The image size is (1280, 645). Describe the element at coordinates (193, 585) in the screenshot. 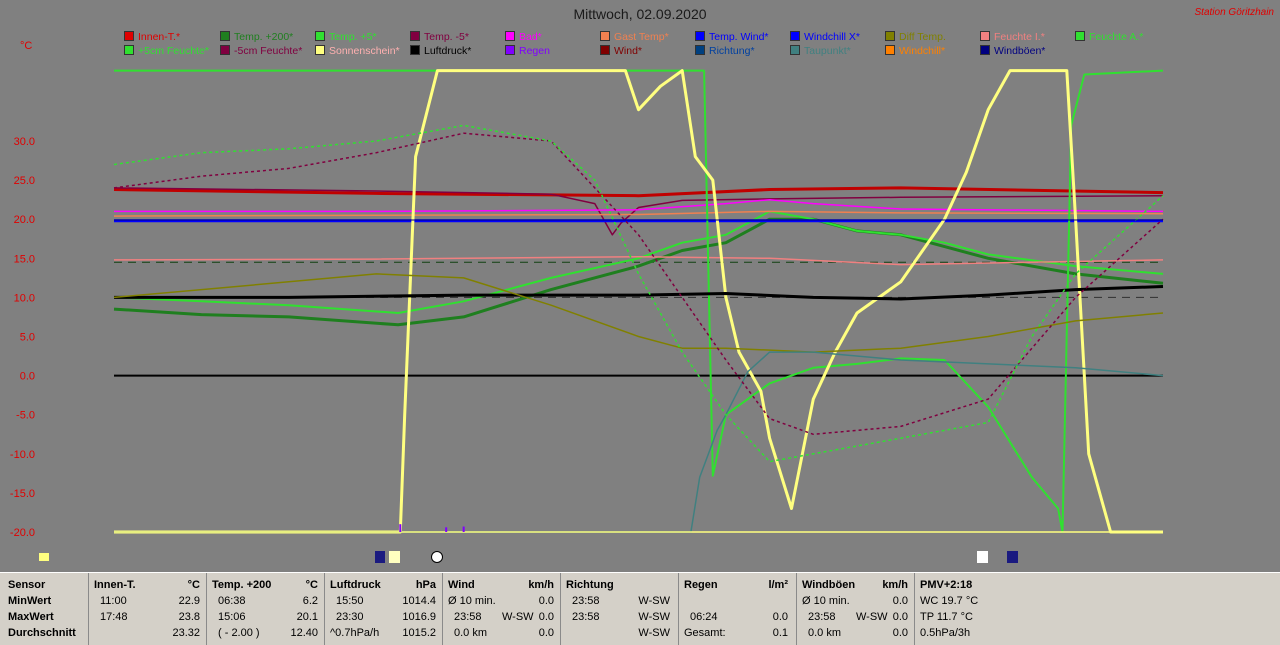

I see `innen-temp-unit: °C` at that location.